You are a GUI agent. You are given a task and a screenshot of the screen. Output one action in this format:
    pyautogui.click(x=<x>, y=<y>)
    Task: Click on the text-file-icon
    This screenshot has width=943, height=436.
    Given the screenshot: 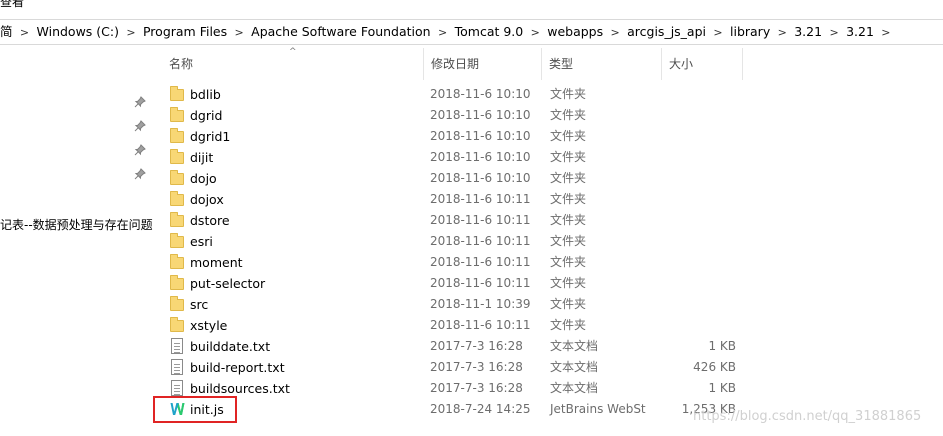 What is the action you would take?
    pyautogui.click(x=178, y=388)
    